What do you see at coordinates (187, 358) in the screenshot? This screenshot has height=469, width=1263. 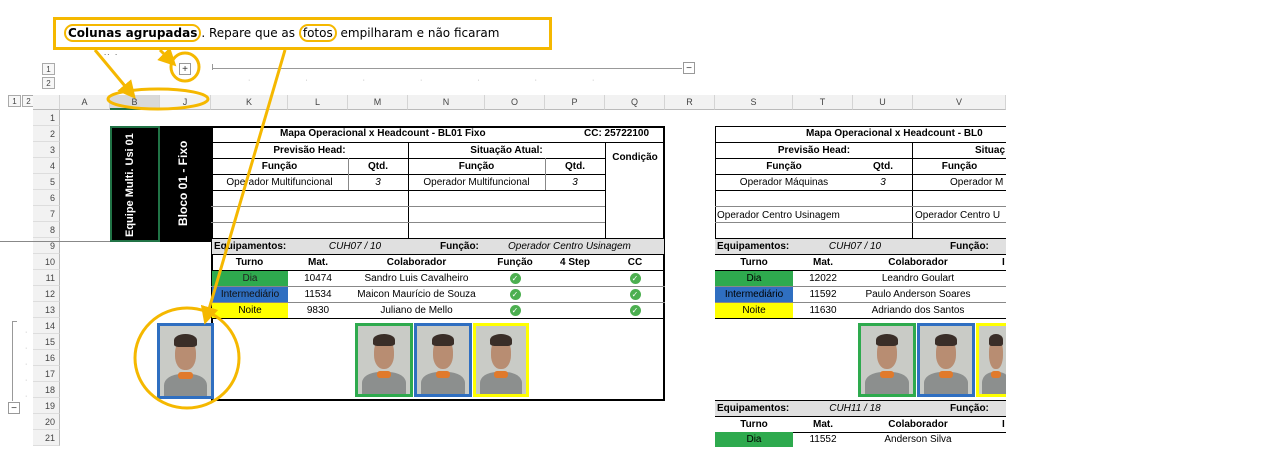 I see `highlight-photo-ellipse` at bounding box center [187, 358].